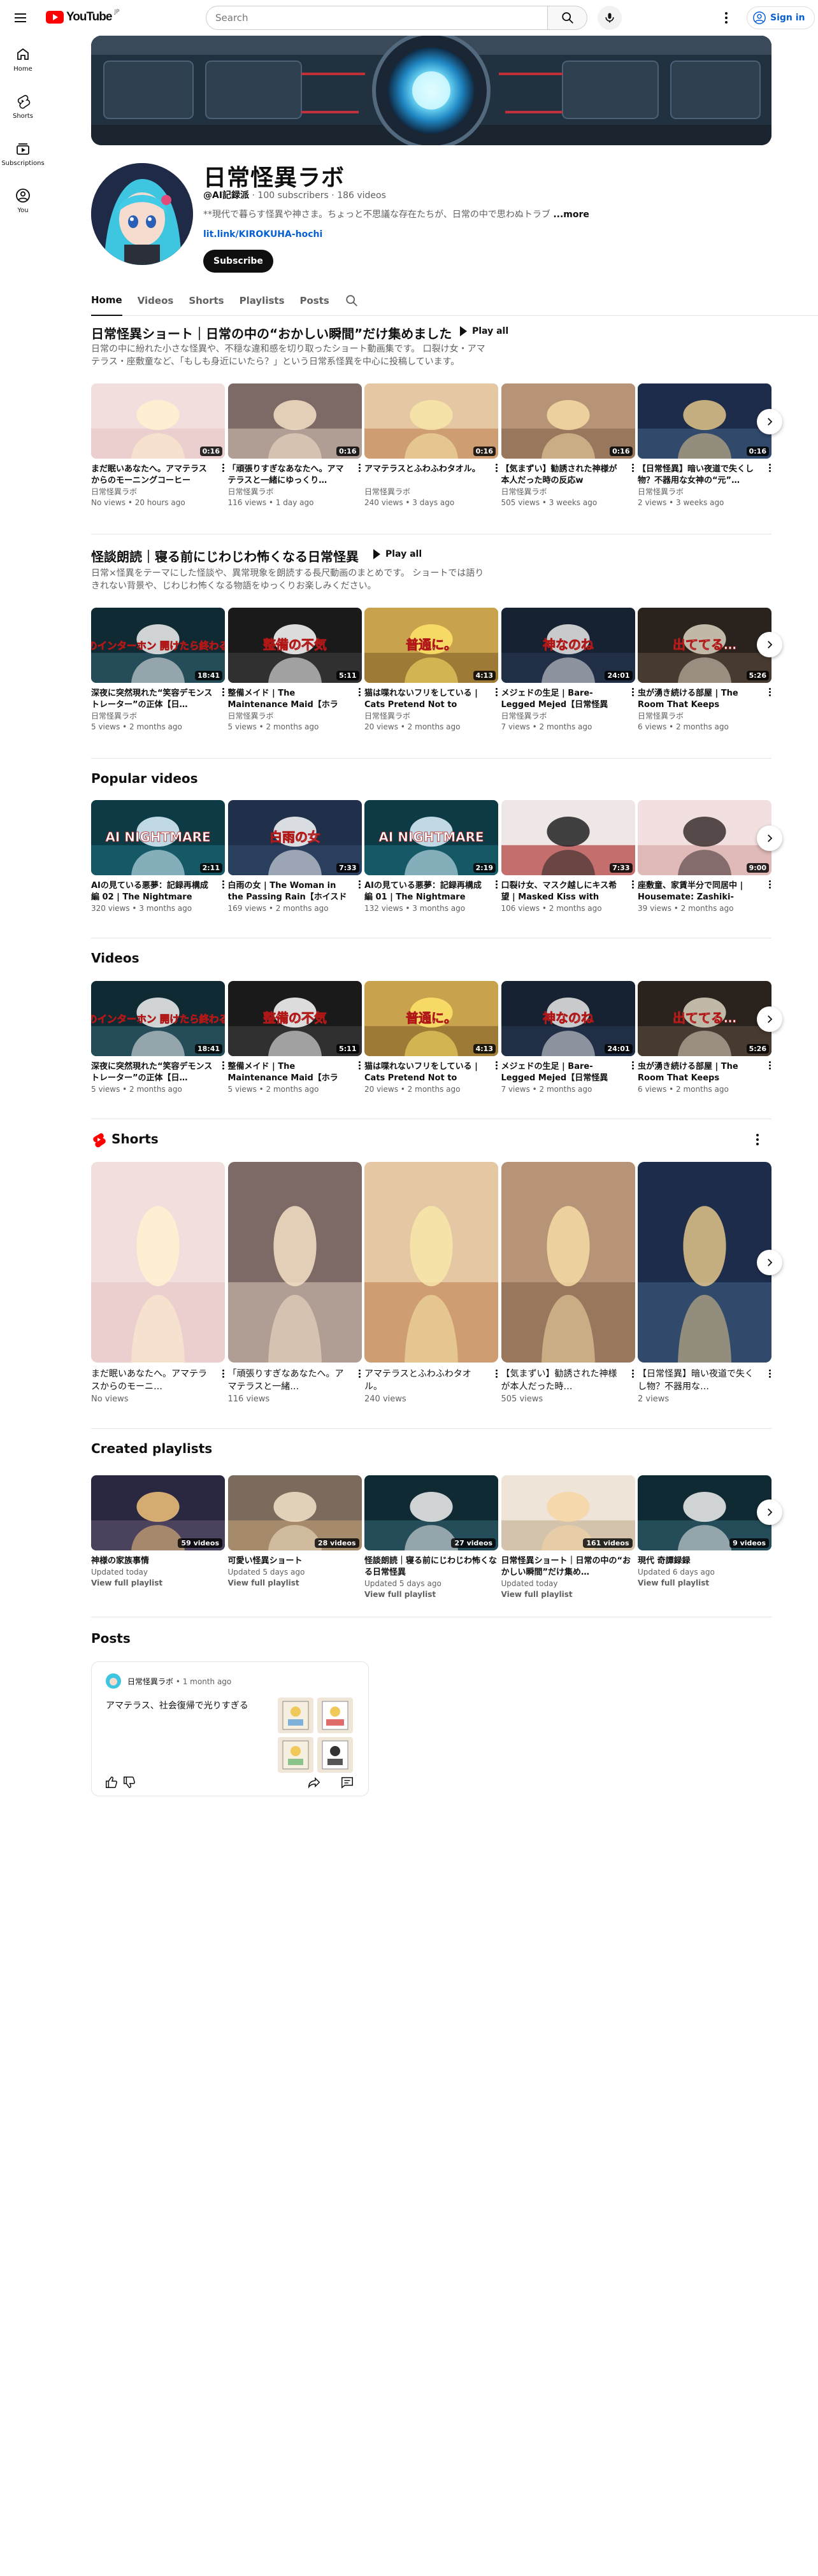 Image resolution: width=818 pixels, height=2576 pixels. Describe the element at coordinates (726, 18) in the screenshot. I see `settings-more-icon` at that location.